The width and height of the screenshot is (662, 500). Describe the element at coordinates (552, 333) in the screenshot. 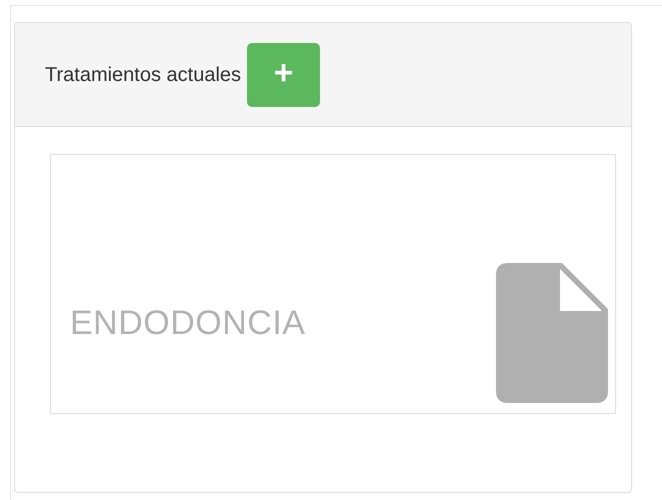

I see `document-icon` at that location.